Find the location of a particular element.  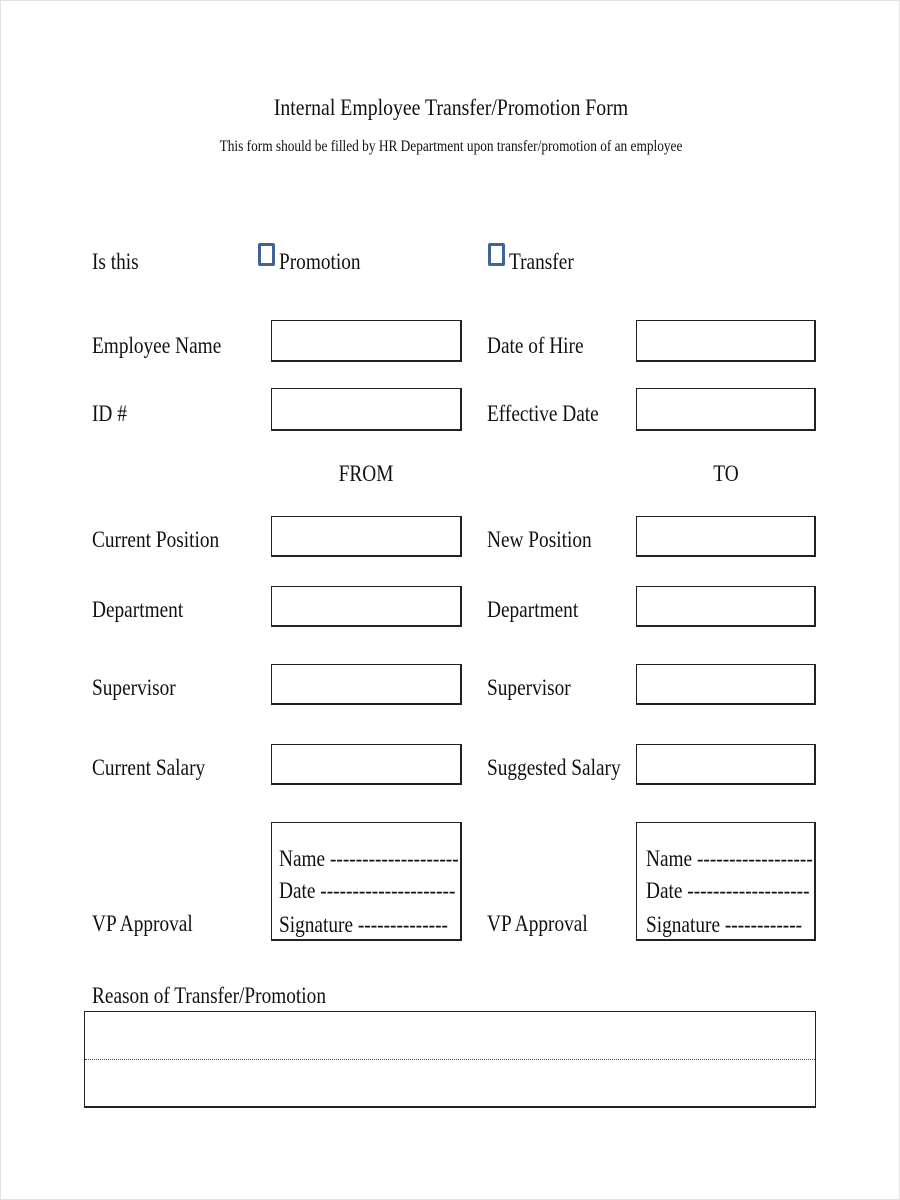

new-position-input is located at coordinates (725, 536).